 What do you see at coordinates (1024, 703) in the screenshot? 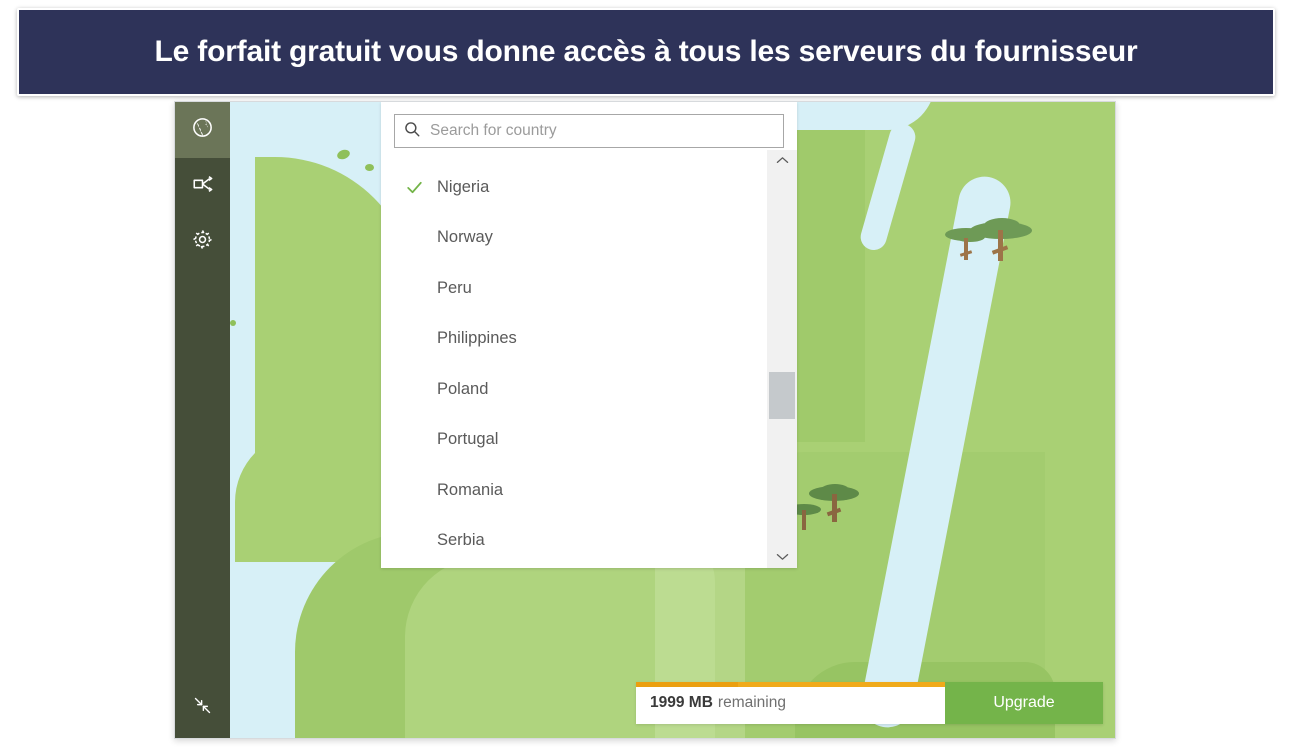
I see `upgrade-button: Upgrade` at bounding box center [1024, 703].